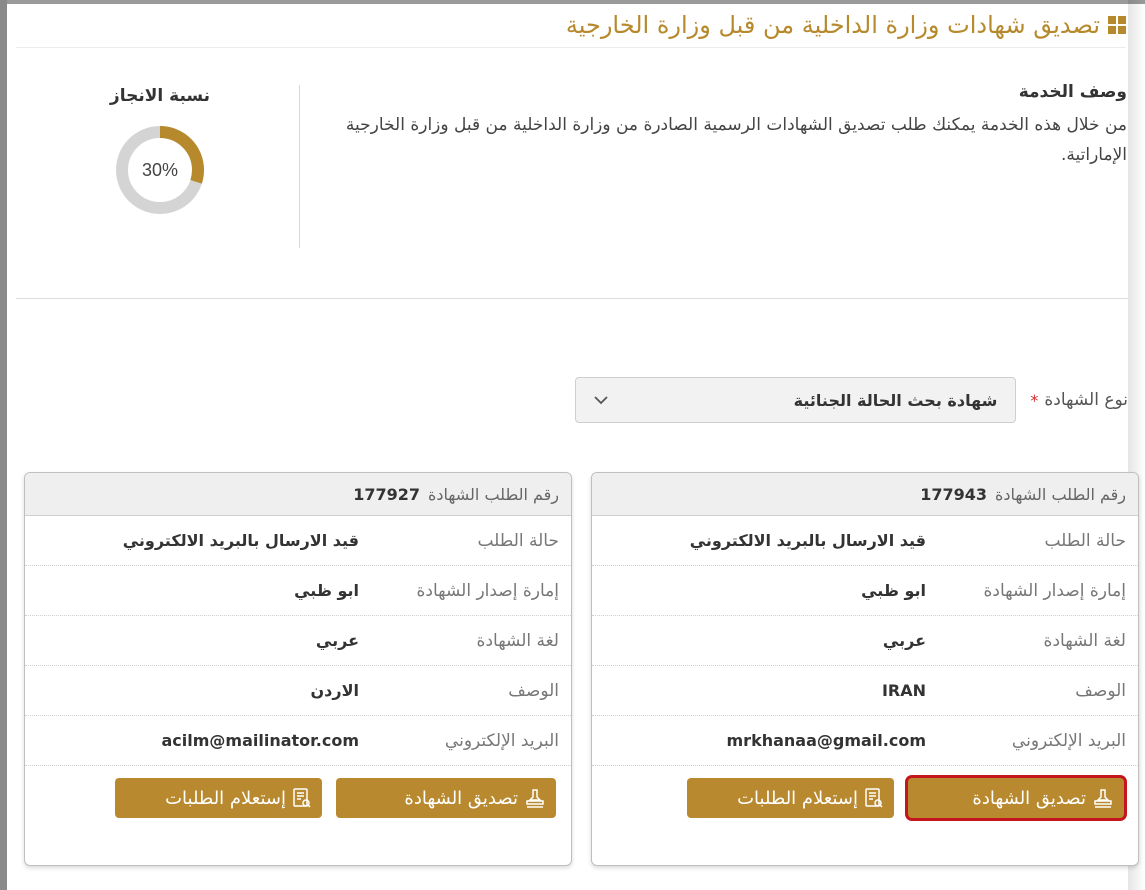 This screenshot has height=890, width=1145. I want to click on row-value: mrkhanaa@gmail.com, so click(826, 740).